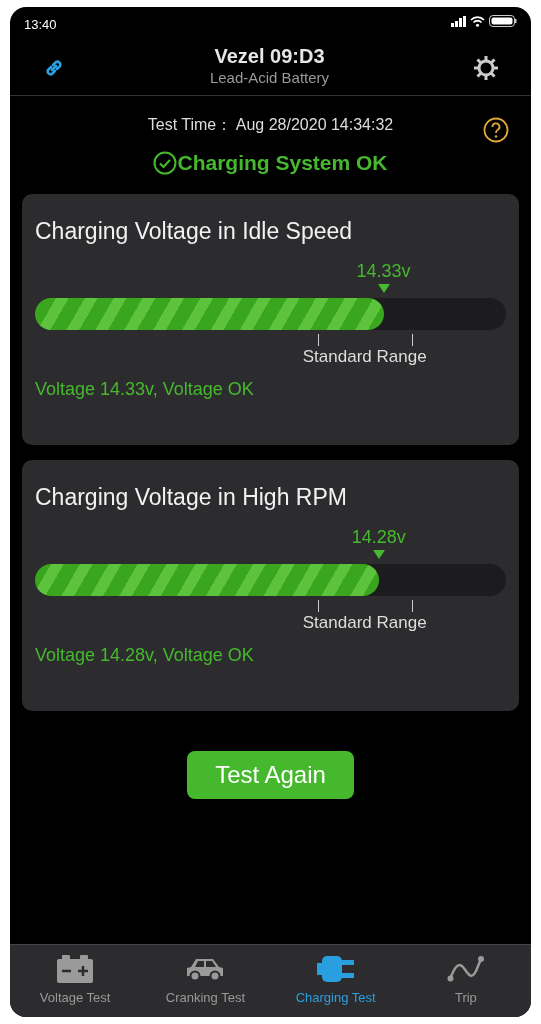  What do you see at coordinates (269, 78) in the screenshot?
I see `battery-type: Lead-Acid Battery` at bounding box center [269, 78].